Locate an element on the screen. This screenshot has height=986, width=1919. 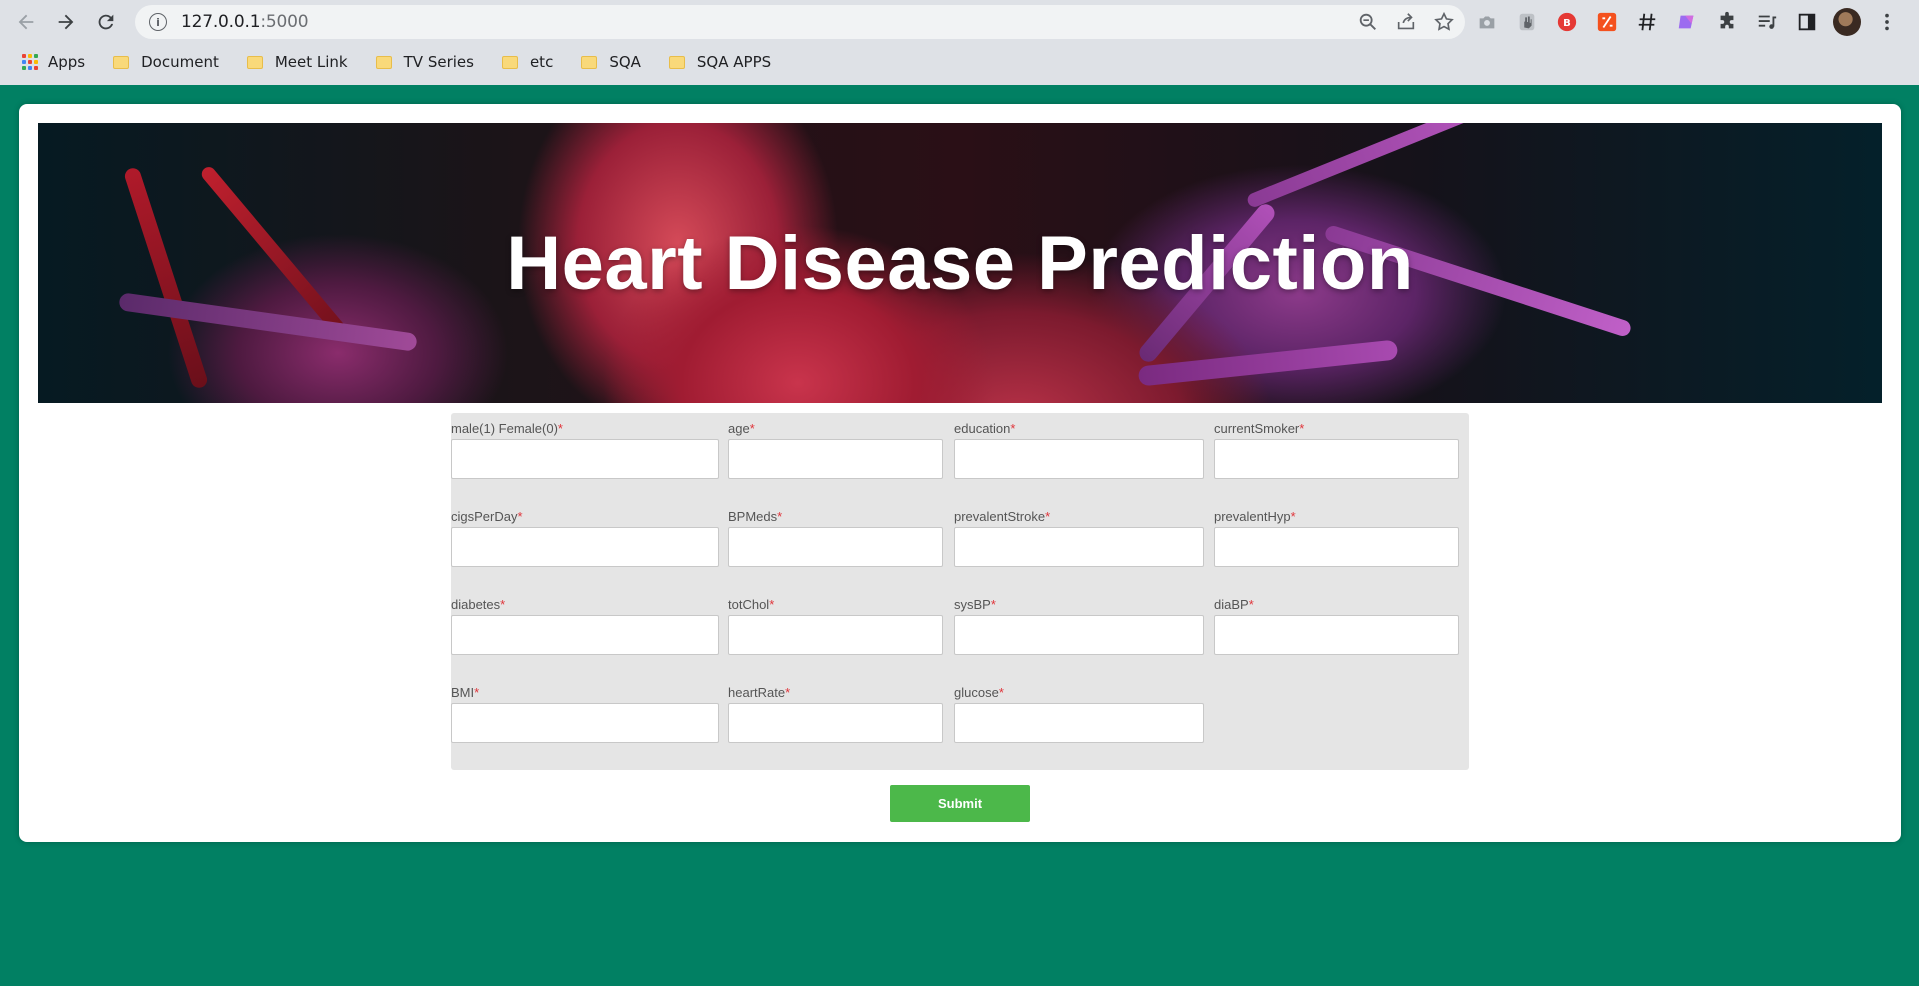
field-bp-meds: BPMeds* is located at coordinates (835, 537).